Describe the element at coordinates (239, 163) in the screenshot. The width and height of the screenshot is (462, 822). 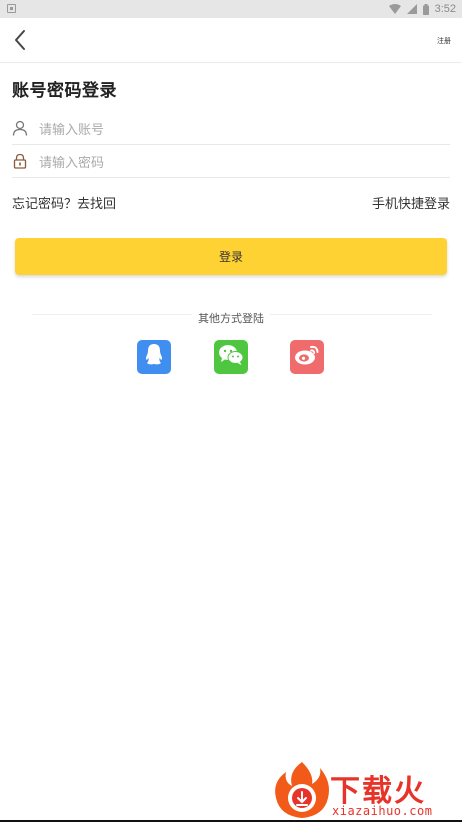
I see `password-input` at that location.